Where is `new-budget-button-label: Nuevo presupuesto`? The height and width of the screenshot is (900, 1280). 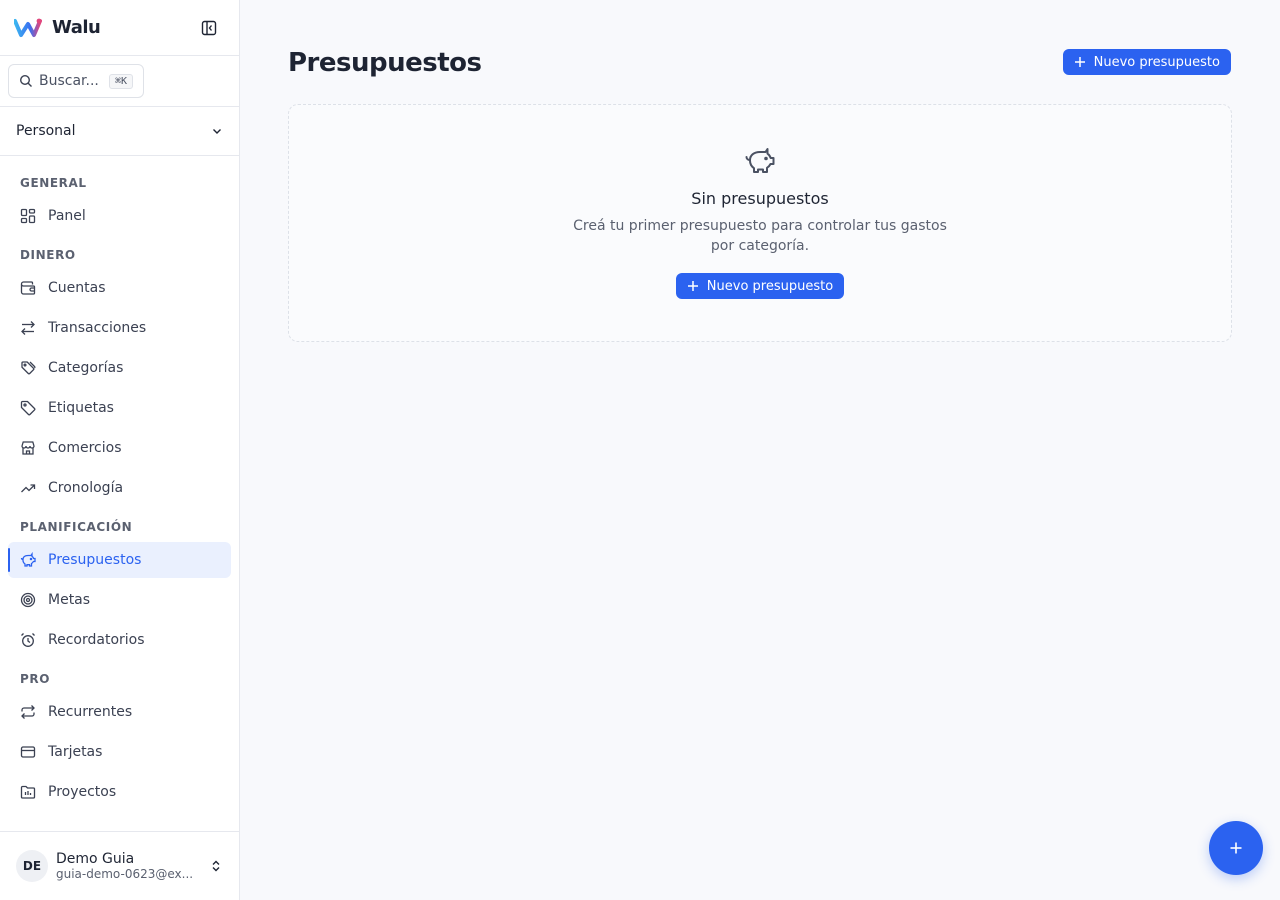 new-budget-button-label: Nuevo presupuesto is located at coordinates (1156, 62).